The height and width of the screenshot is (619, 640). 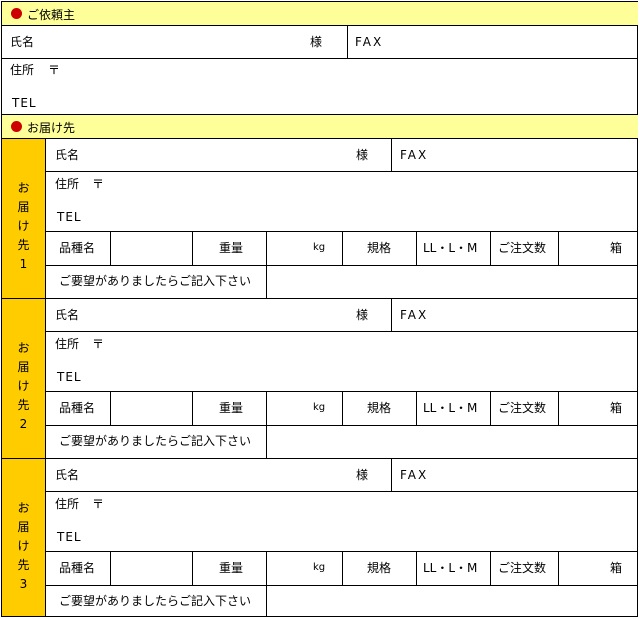 I want to click on side-char: 2, so click(x=23, y=424).